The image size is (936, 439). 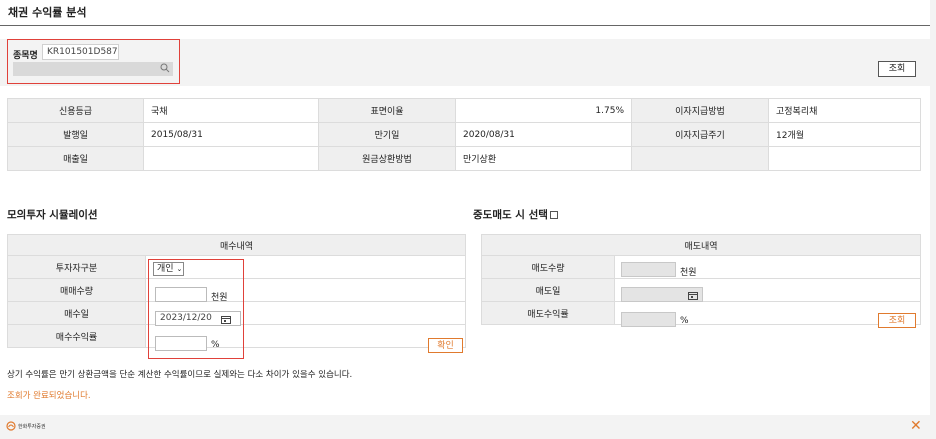 I want to click on qty-label: 매매수량, so click(x=76, y=290).